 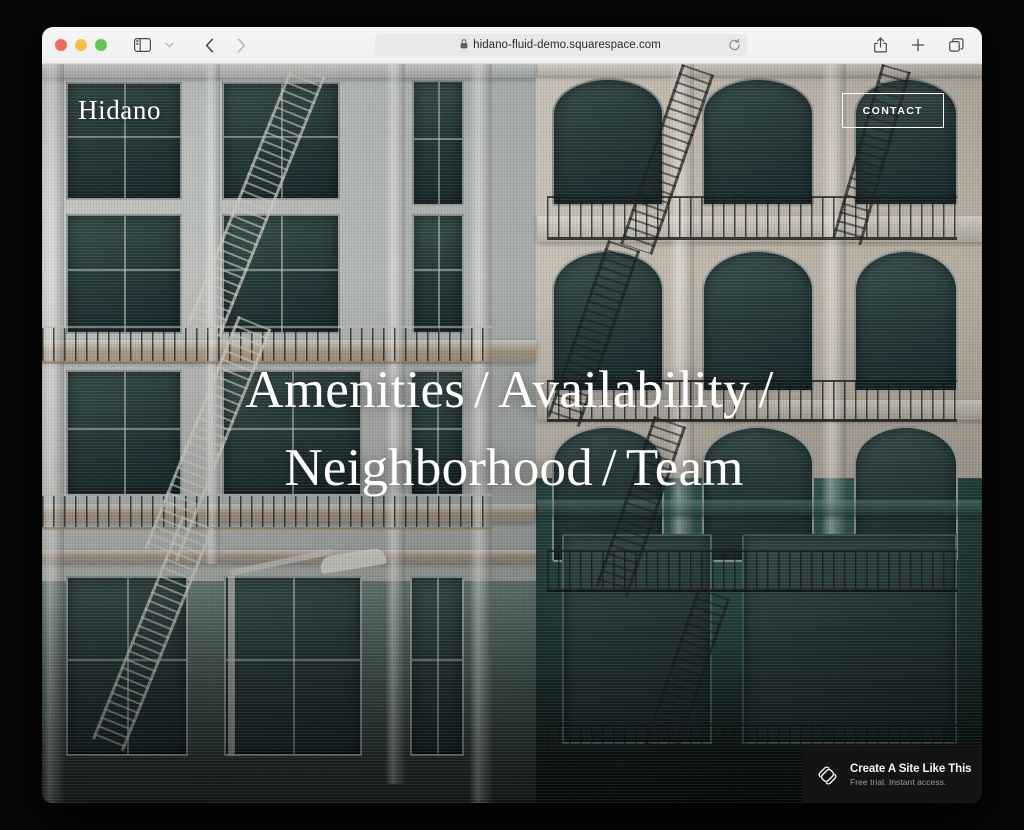 I want to click on sidebar-controls, so click(x=155, y=45).